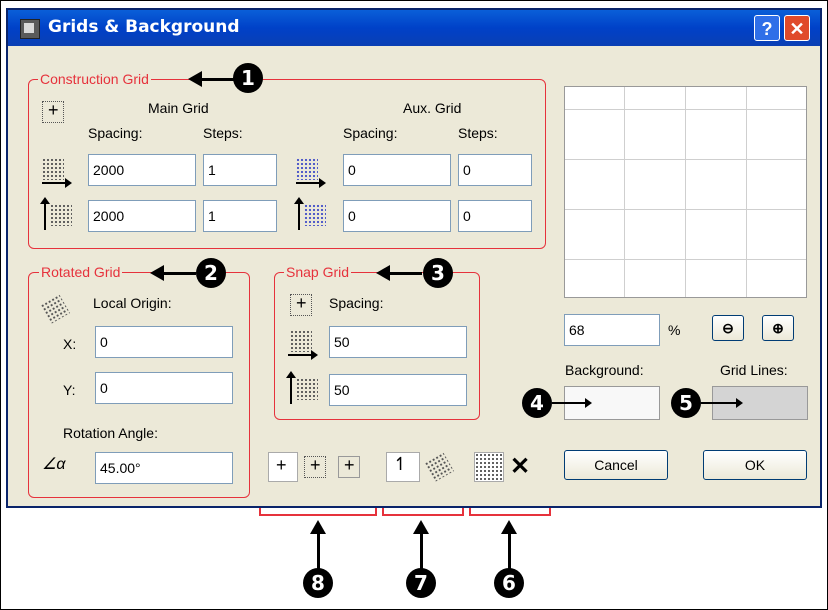 This screenshot has height=610, width=828. Describe the element at coordinates (755, 465) in the screenshot. I see `ok-button: OK` at that location.